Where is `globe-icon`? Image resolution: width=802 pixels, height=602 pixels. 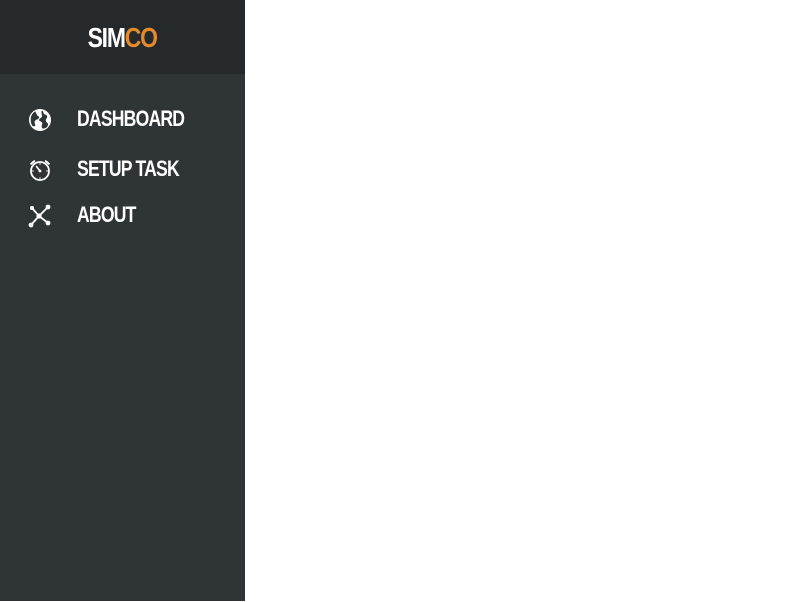
globe-icon is located at coordinates (40, 120).